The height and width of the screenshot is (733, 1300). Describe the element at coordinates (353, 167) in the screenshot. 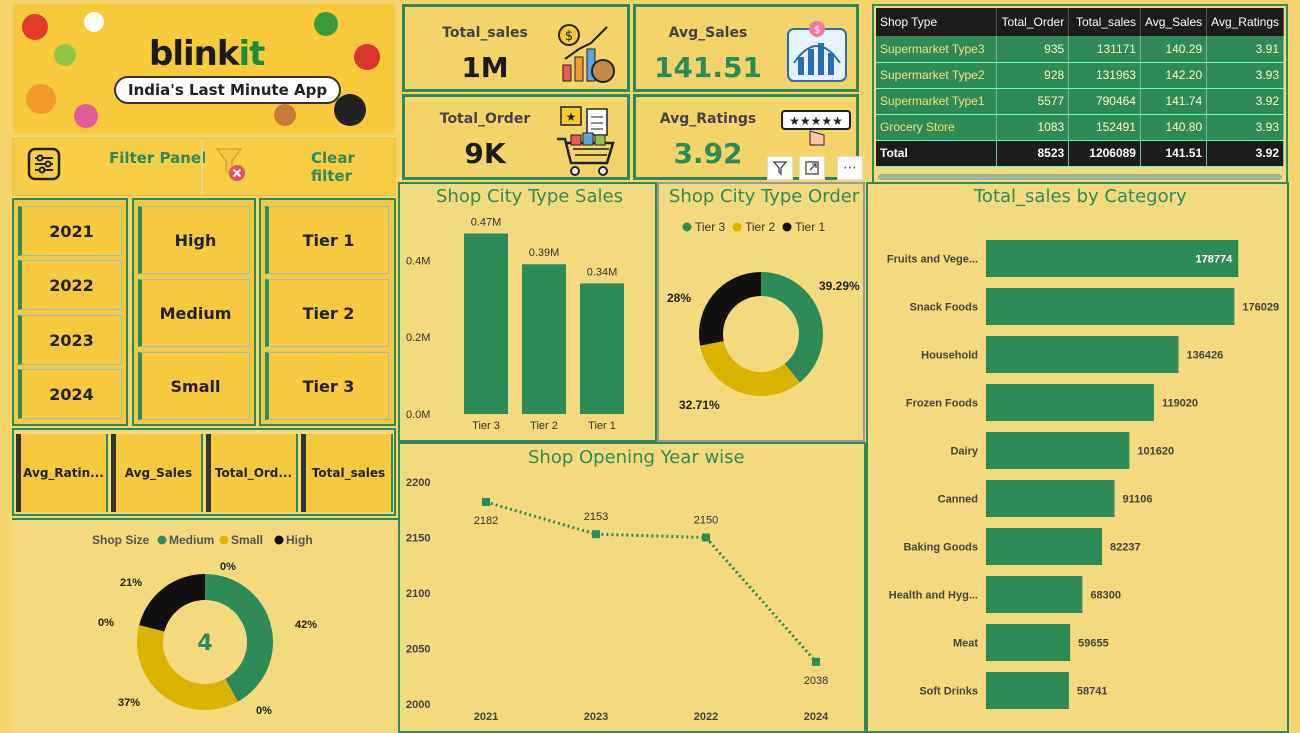

I see `clear-filter-button: Clear filter` at that location.